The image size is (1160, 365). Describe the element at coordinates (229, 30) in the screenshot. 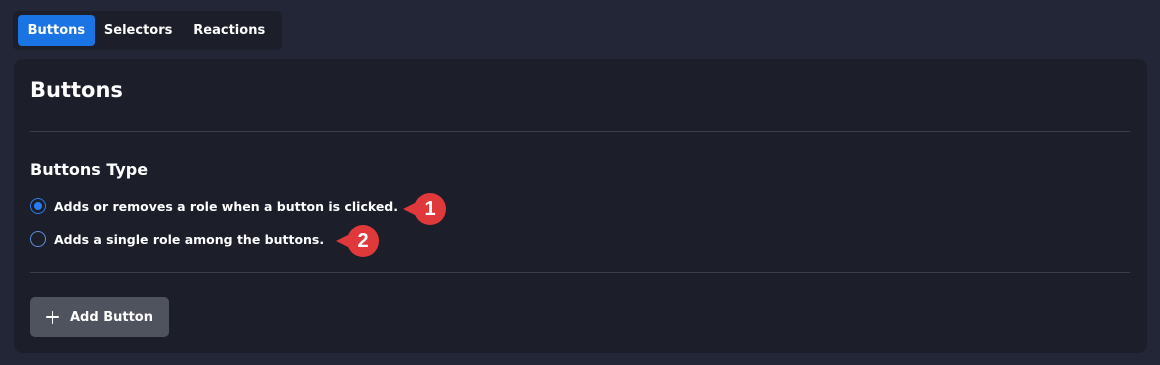

I see `tab-reactions: Reactions` at that location.